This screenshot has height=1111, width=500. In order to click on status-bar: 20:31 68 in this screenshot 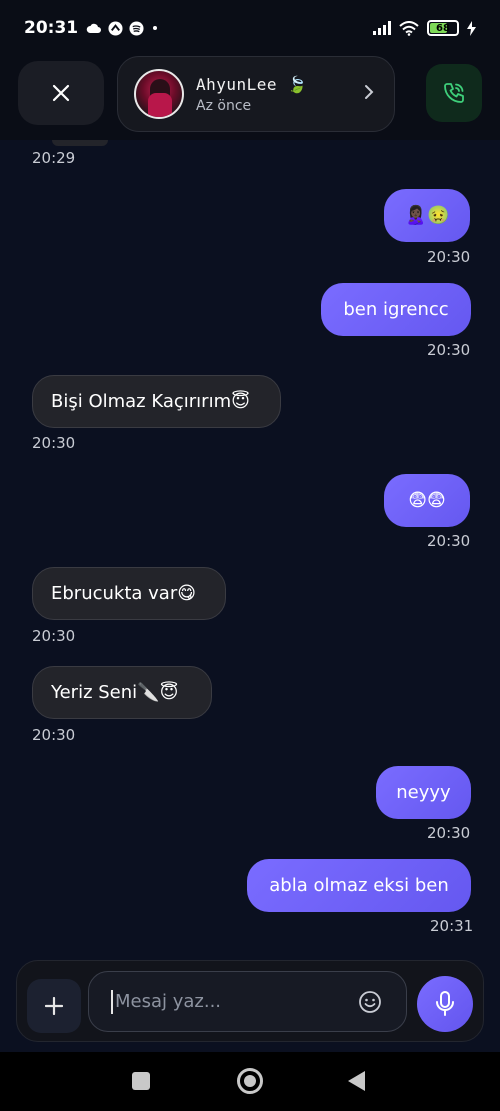, I will do `click(250, 28)`.